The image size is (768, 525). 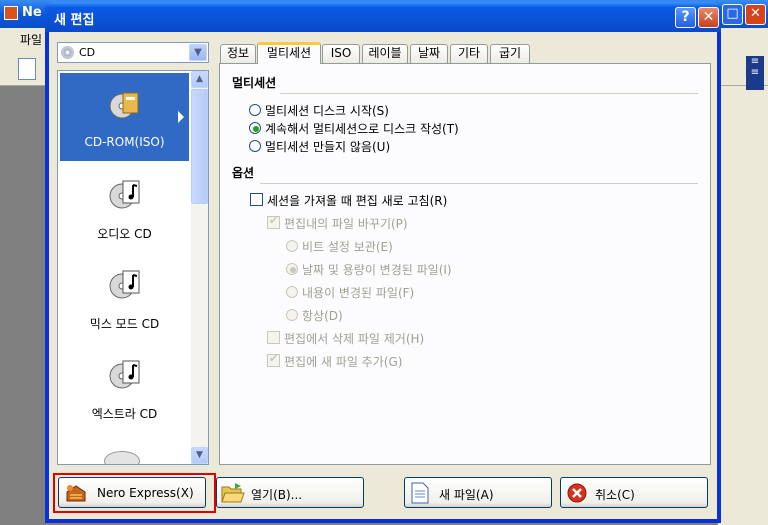 What do you see at coordinates (122, 457) in the screenshot?
I see `partial-disc-icon` at bounding box center [122, 457].